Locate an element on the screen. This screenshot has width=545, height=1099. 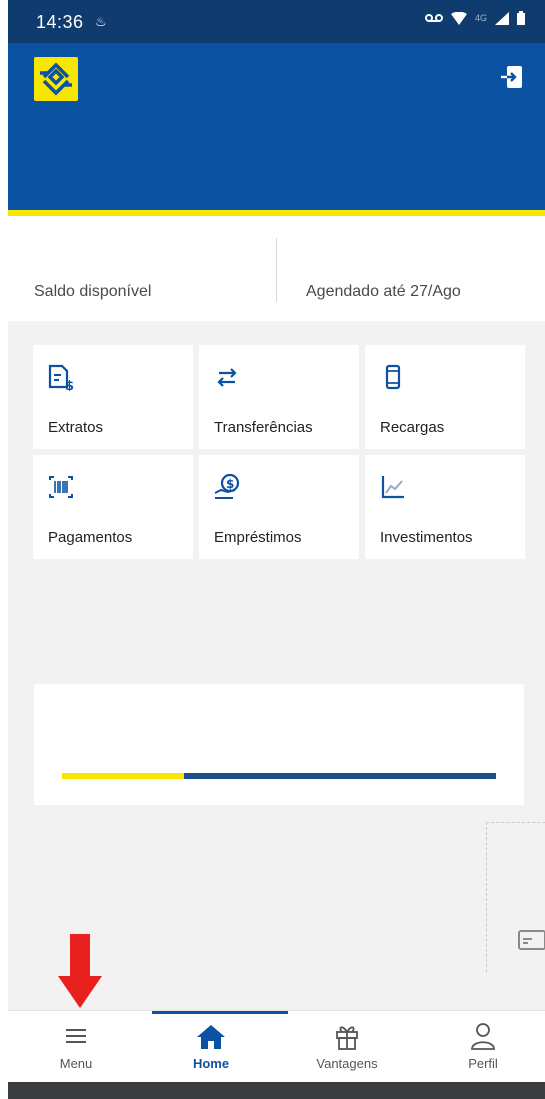
loan-icon: $ is located at coordinates (227, 486).